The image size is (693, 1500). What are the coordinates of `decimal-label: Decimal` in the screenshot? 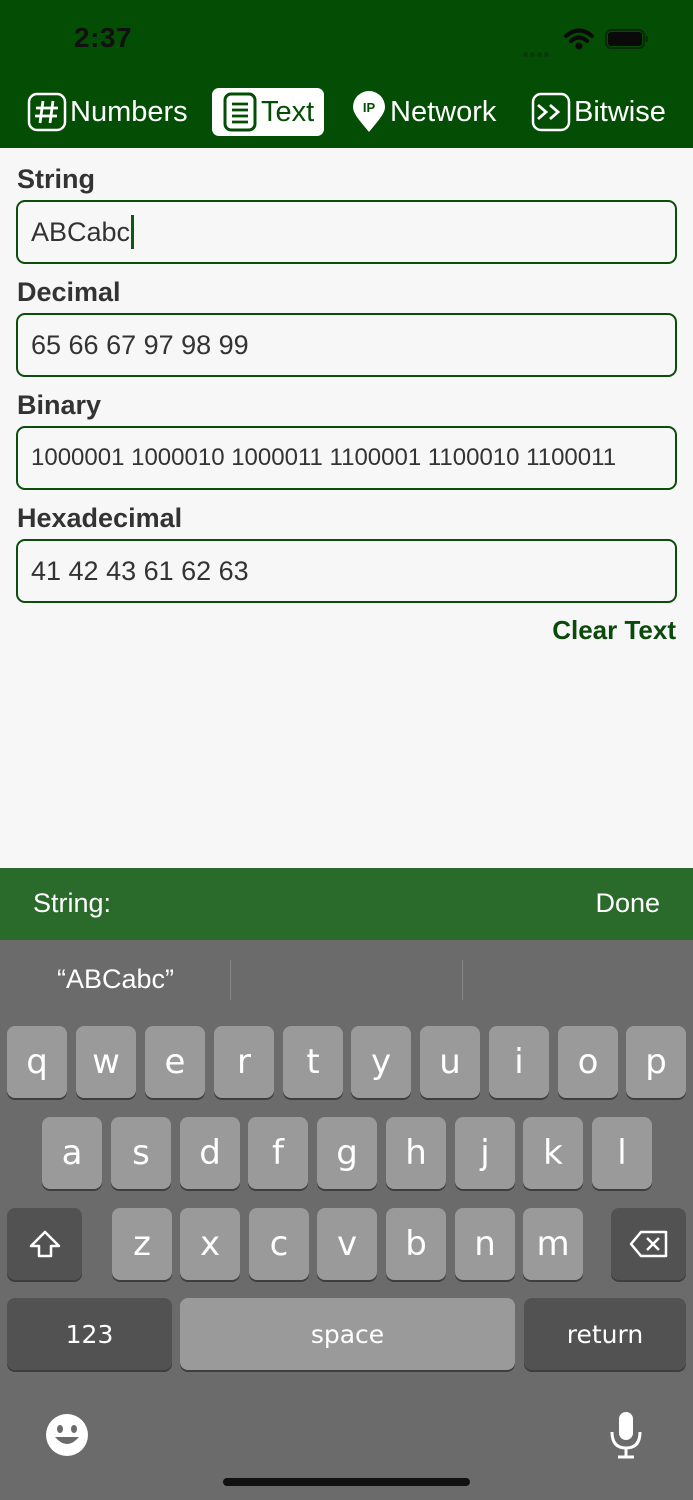 It's located at (69, 292).